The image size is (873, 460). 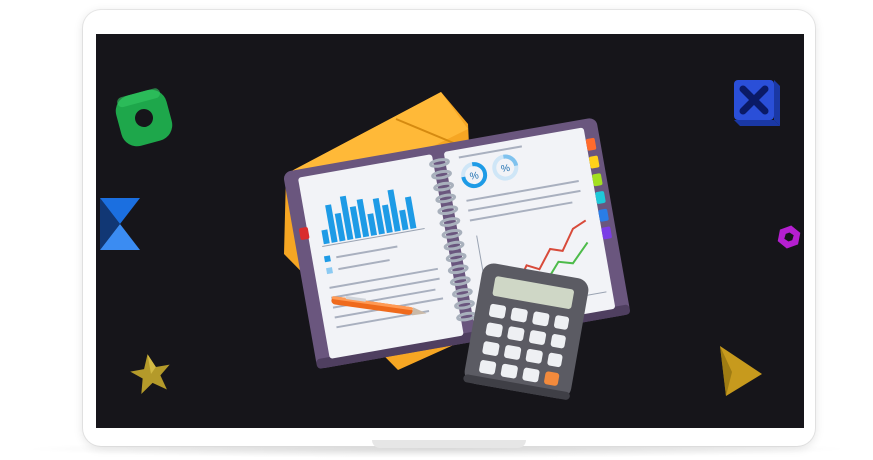 What do you see at coordinates (150, 374) in the screenshot?
I see `star-icon` at bounding box center [150, 374].